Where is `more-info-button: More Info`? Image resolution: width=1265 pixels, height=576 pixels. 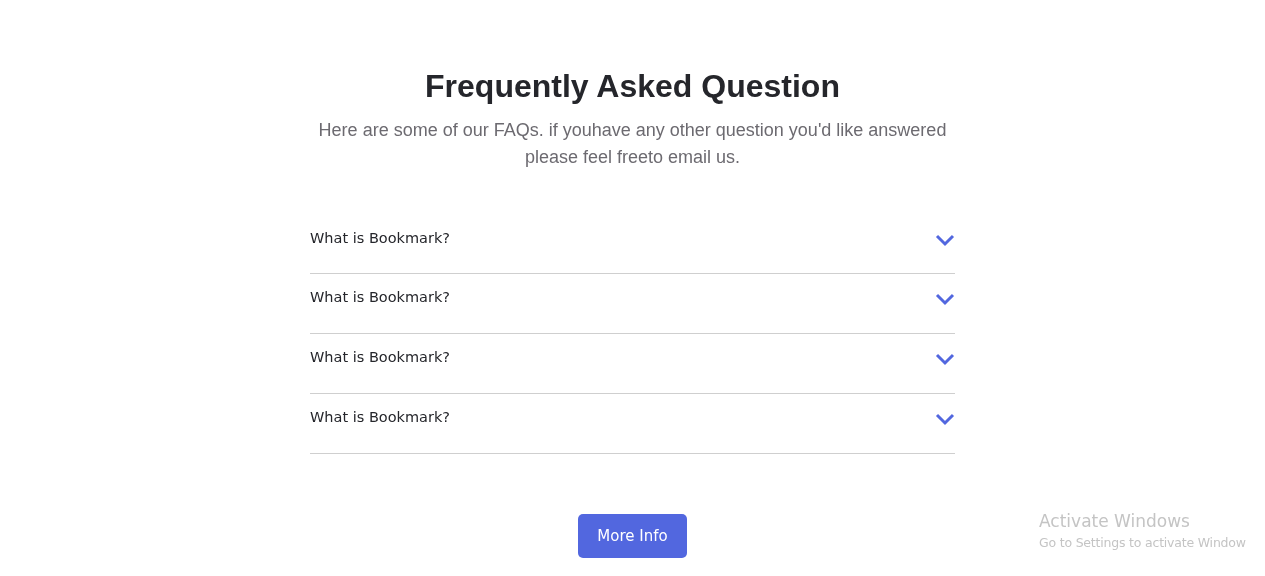 more-info-button: More Info is located at coordinates (632, 536).